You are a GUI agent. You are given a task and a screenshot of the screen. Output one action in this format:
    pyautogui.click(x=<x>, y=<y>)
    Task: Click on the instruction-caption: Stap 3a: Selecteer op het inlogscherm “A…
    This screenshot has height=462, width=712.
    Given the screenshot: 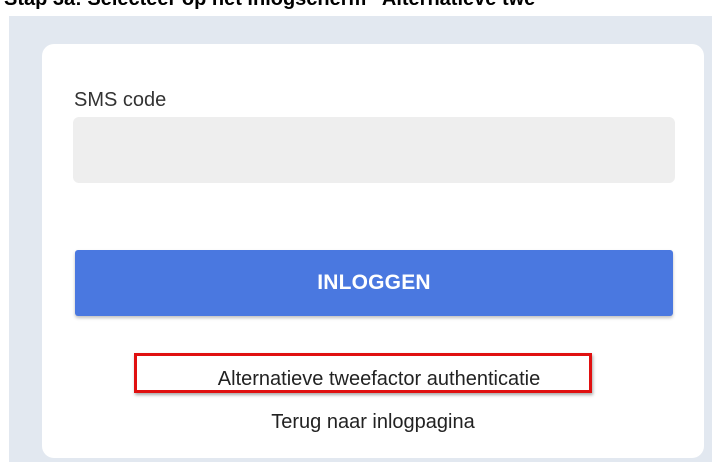 What is the action you would take?
    pyautogui.click(x=269, y=5)
    